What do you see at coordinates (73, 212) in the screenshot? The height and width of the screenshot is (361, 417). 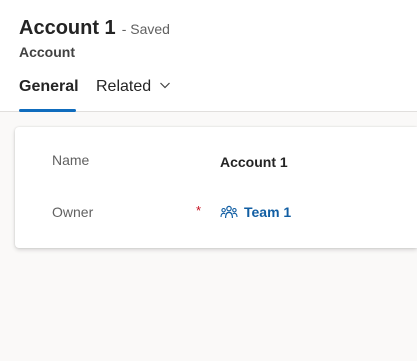 I see `owner-label: Owner` at bounding box center [73, 212].